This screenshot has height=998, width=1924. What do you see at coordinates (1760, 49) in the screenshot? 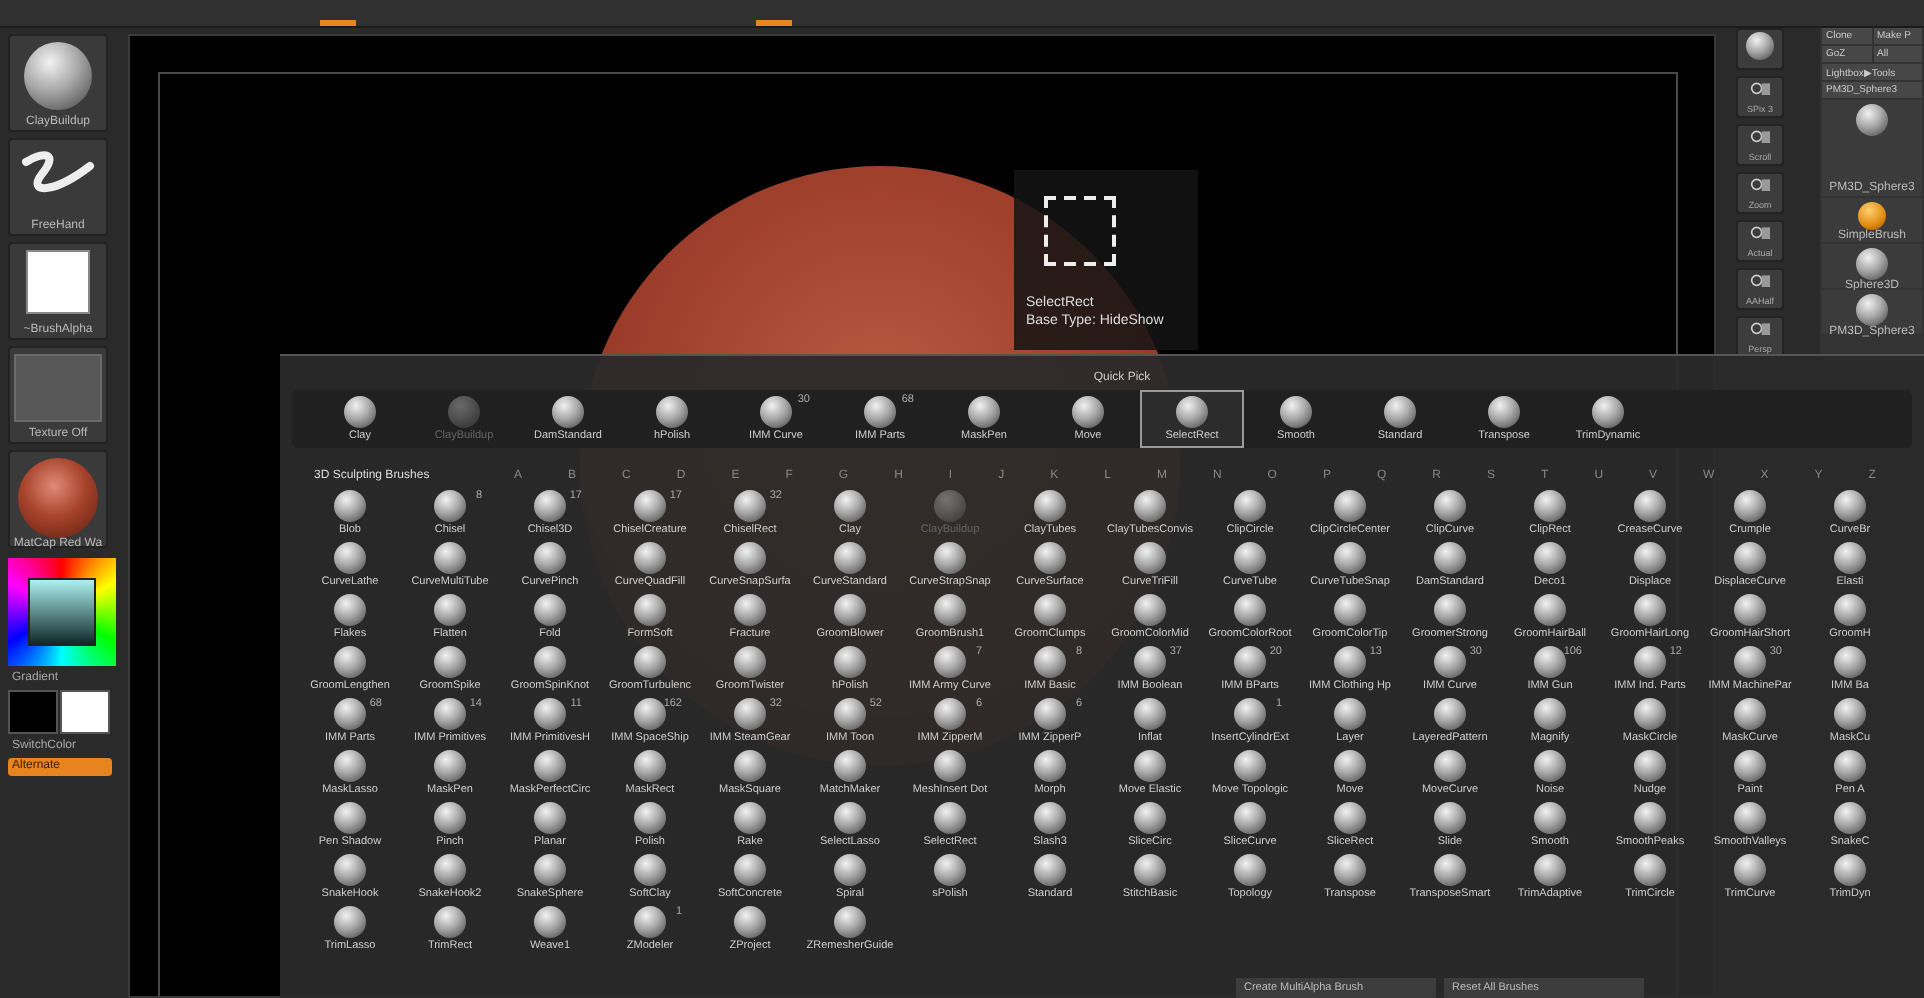
I see `render-button` at bounding box center [1760, 49].